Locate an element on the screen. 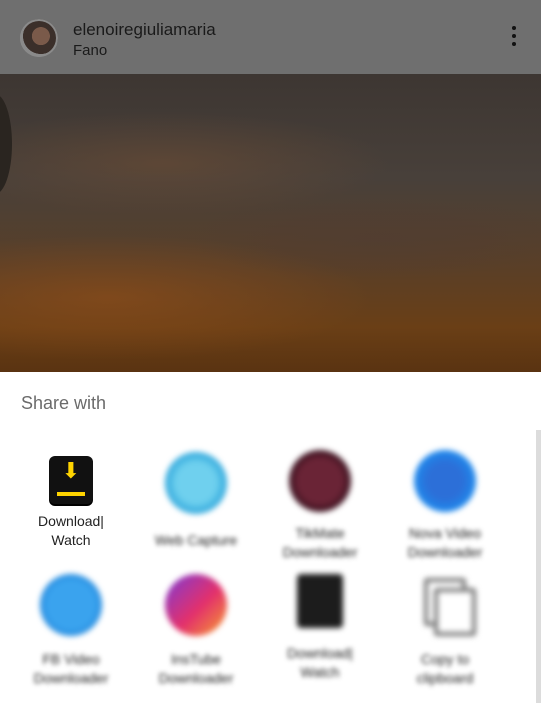  fb-video-icon is located at coordinates (71, 605).